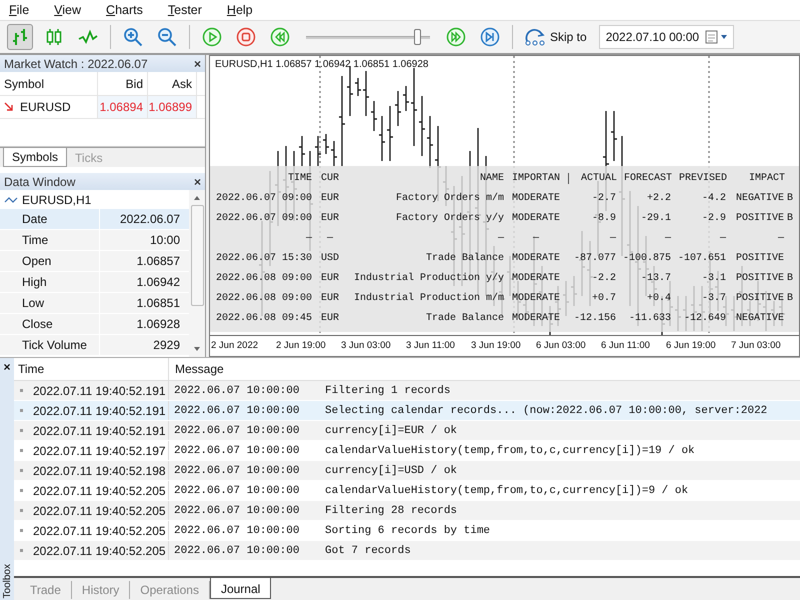  Describe the element at coordinates (594, 318) in the screenshot. I see `calendar-cell-text: -12.156` at that location.